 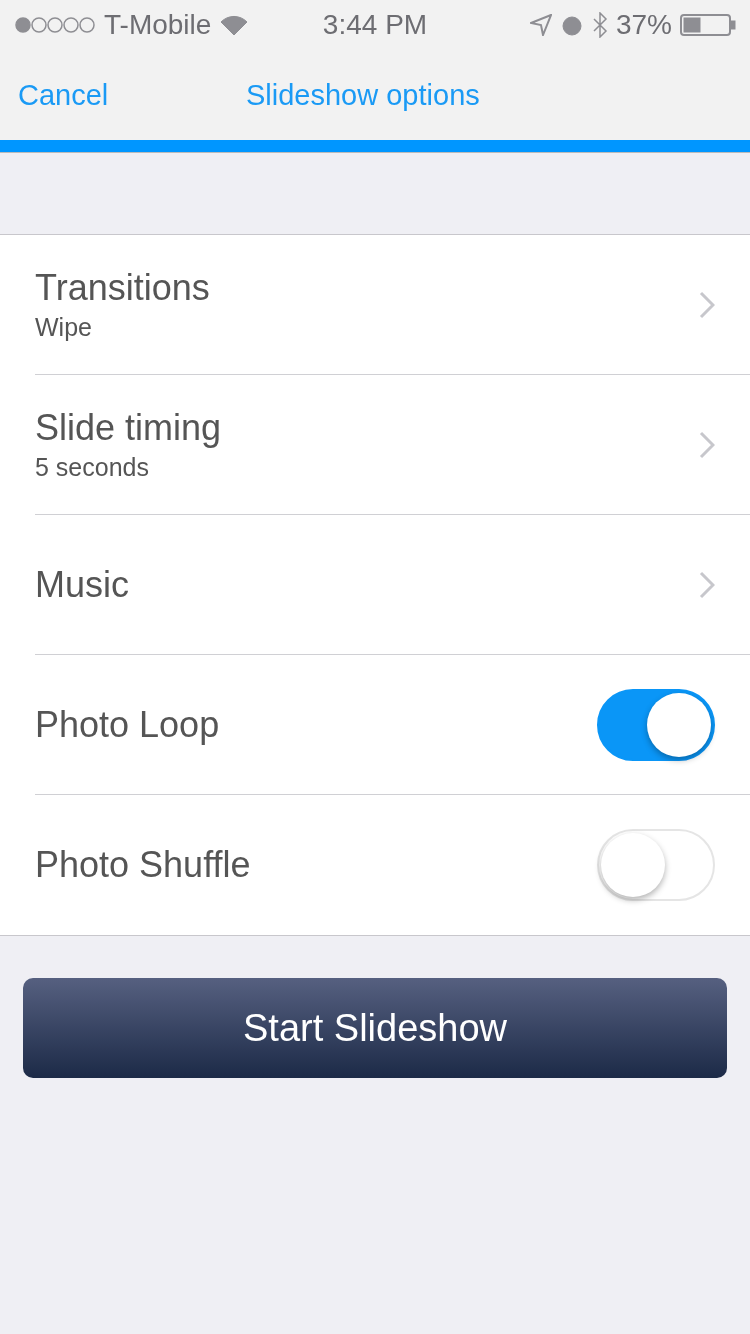 I want to click on option-label: Photo Shuffle, so click(x=143, y=865).